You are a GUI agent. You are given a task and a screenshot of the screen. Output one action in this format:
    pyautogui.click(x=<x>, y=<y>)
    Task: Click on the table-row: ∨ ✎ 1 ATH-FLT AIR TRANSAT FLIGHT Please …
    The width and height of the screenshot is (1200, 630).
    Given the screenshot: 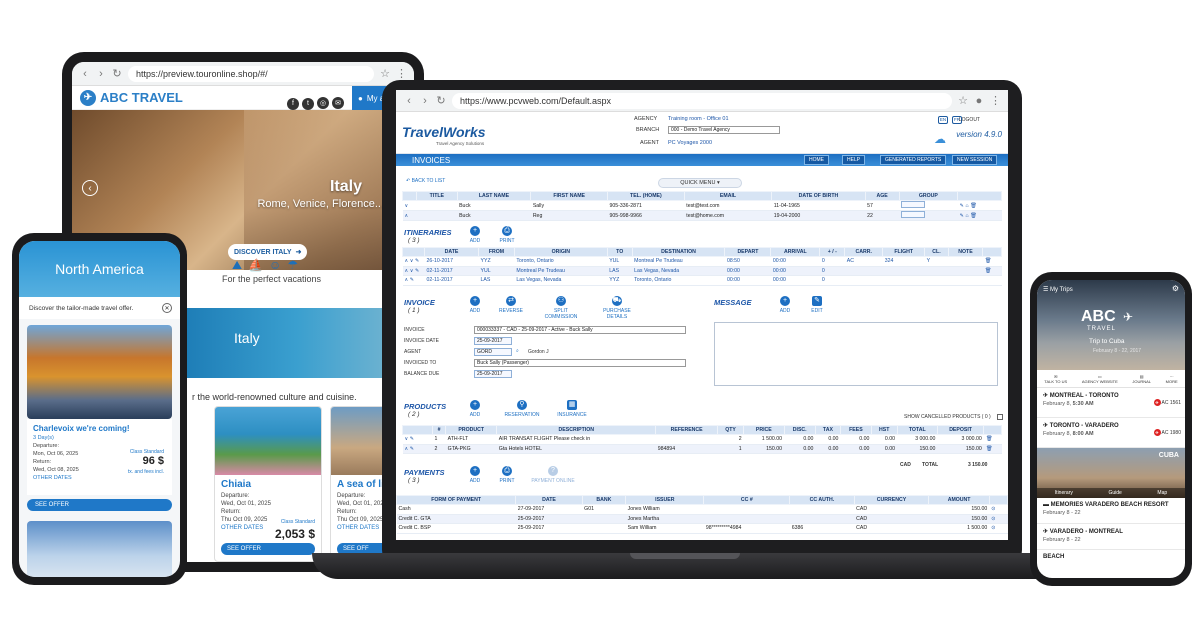 What is the action you would take?
    pyautogui.click(x=702, y=439)
    